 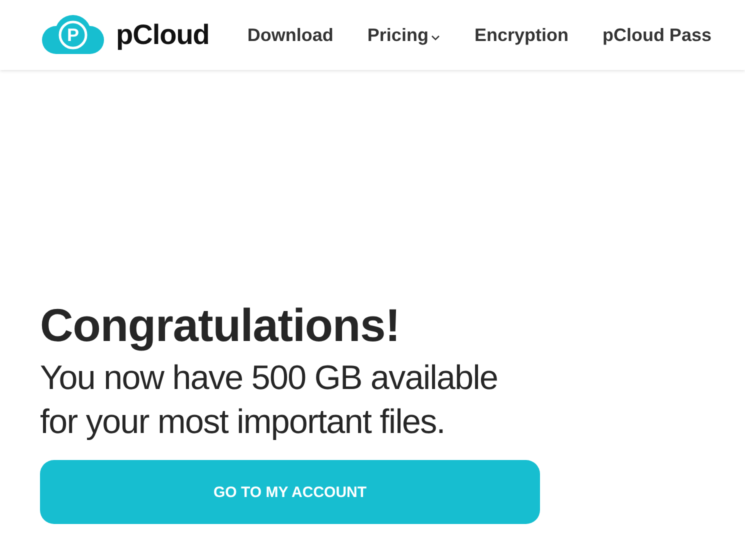 What do you see at coordinates (269, 400) in the screenshot?
I see `message: You now have 500 GB available for your most important files.` at bounding box center [269, 400].